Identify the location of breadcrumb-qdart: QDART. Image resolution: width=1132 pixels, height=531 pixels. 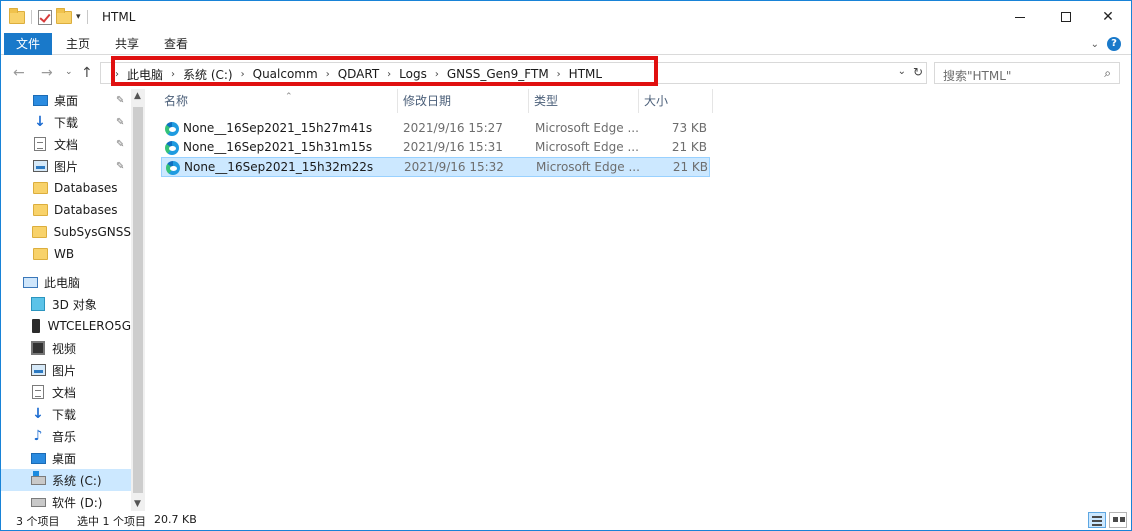
(358, 74).